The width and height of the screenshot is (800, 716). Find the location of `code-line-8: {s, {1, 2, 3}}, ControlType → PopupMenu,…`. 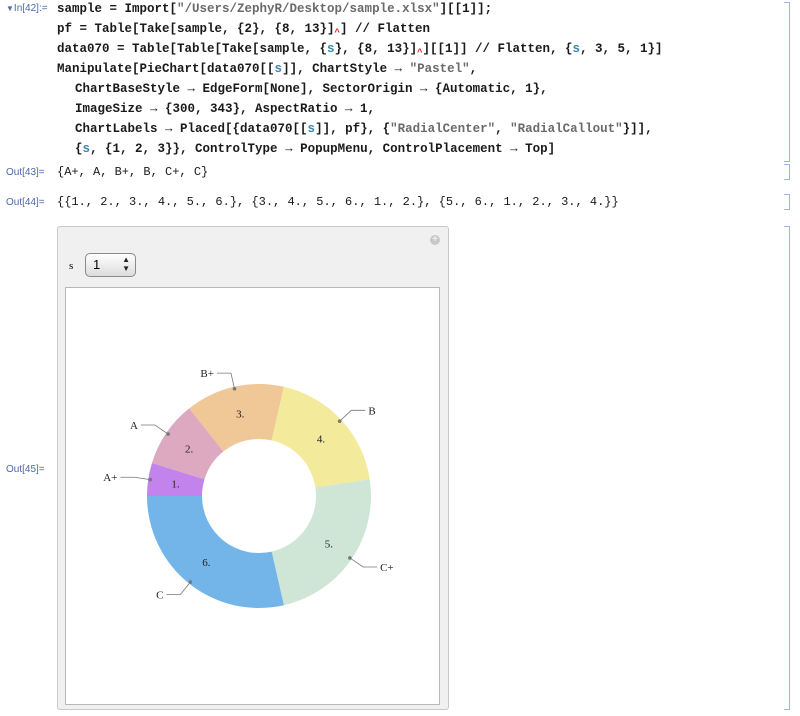

code-line-8: {s, {1, 2, 3}}, ControlType → PopupMenu,… is located at coordinates (315, 149).